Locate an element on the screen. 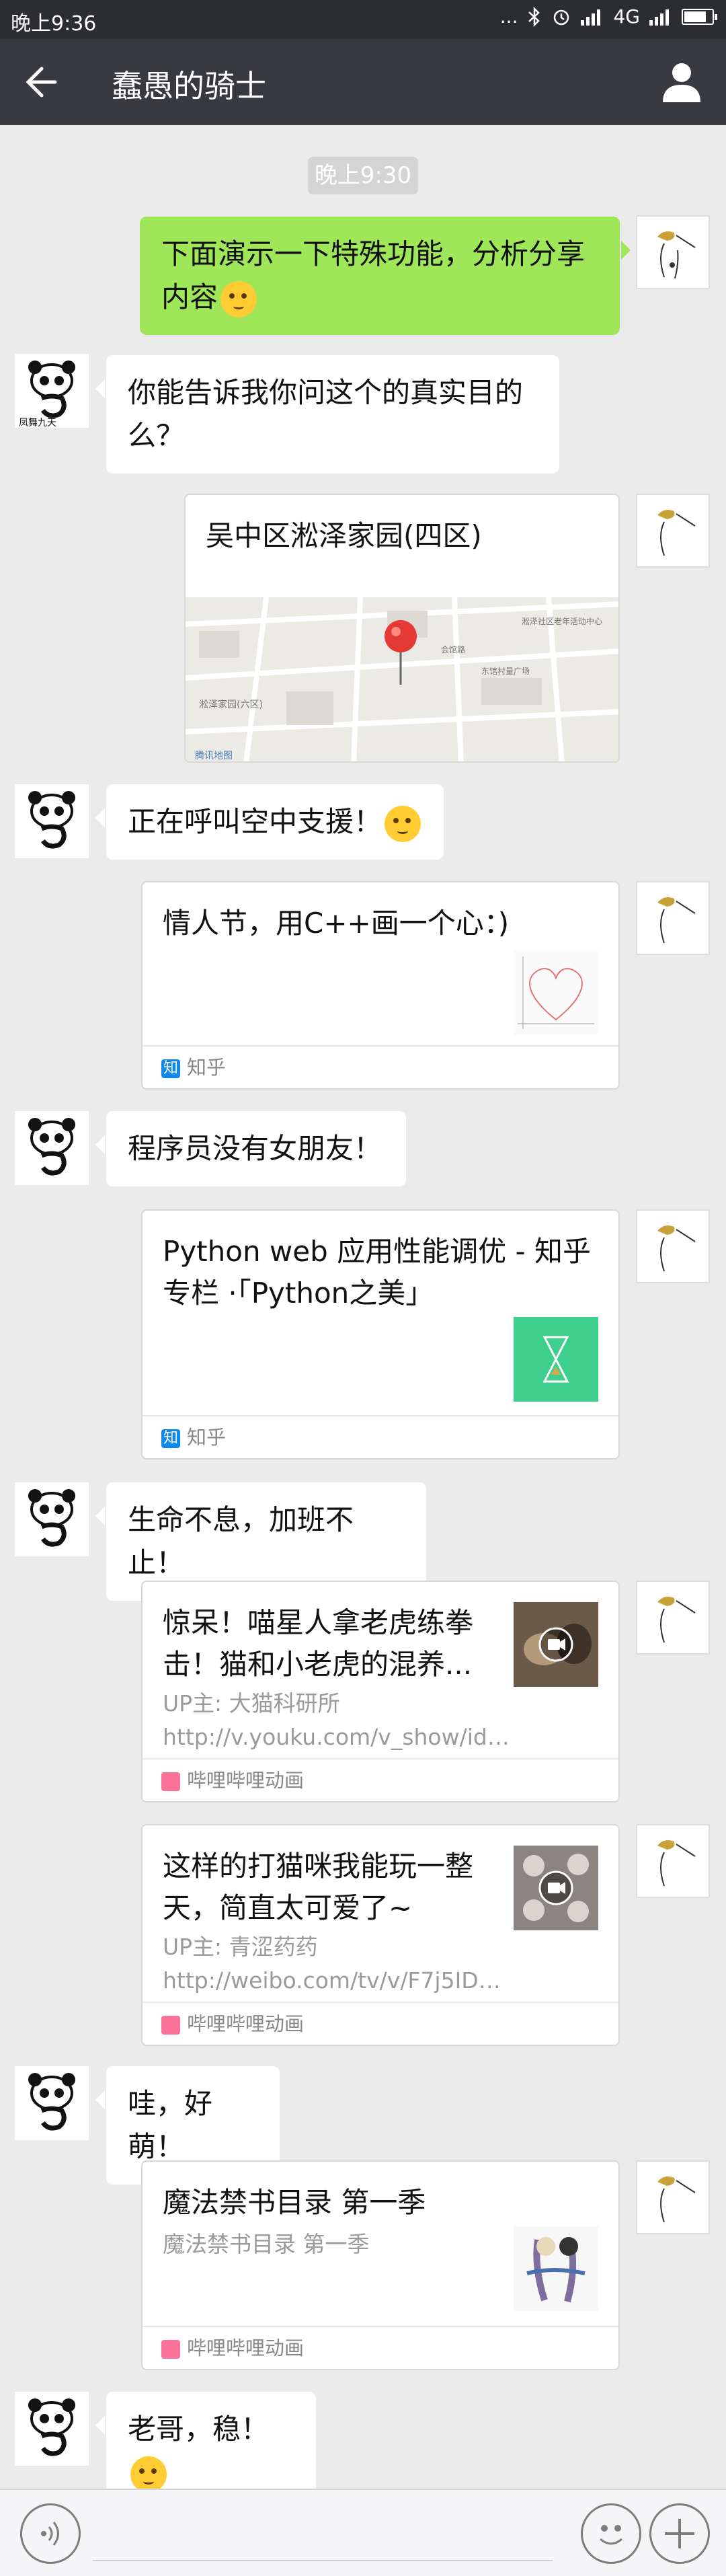 The image size is (726, 2576). message-text-2: 么？ is located at coordinates (156, 435).